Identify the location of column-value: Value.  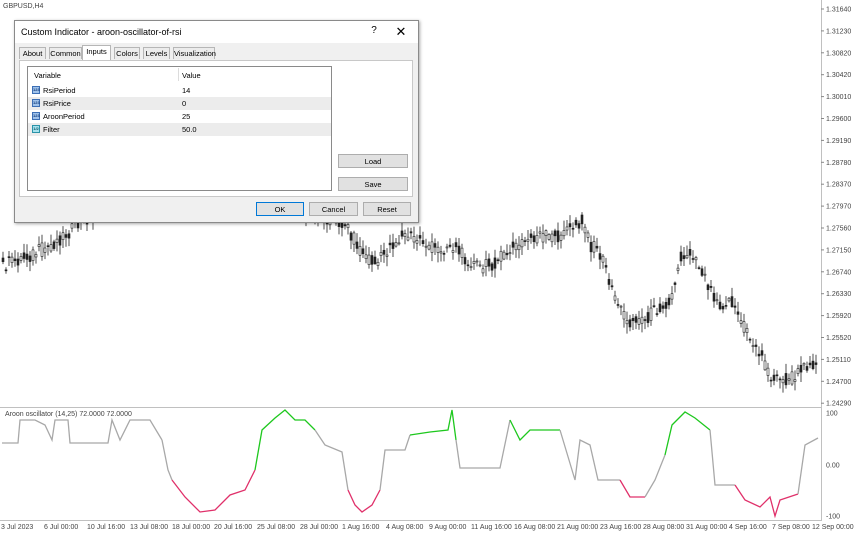
(191, 75).